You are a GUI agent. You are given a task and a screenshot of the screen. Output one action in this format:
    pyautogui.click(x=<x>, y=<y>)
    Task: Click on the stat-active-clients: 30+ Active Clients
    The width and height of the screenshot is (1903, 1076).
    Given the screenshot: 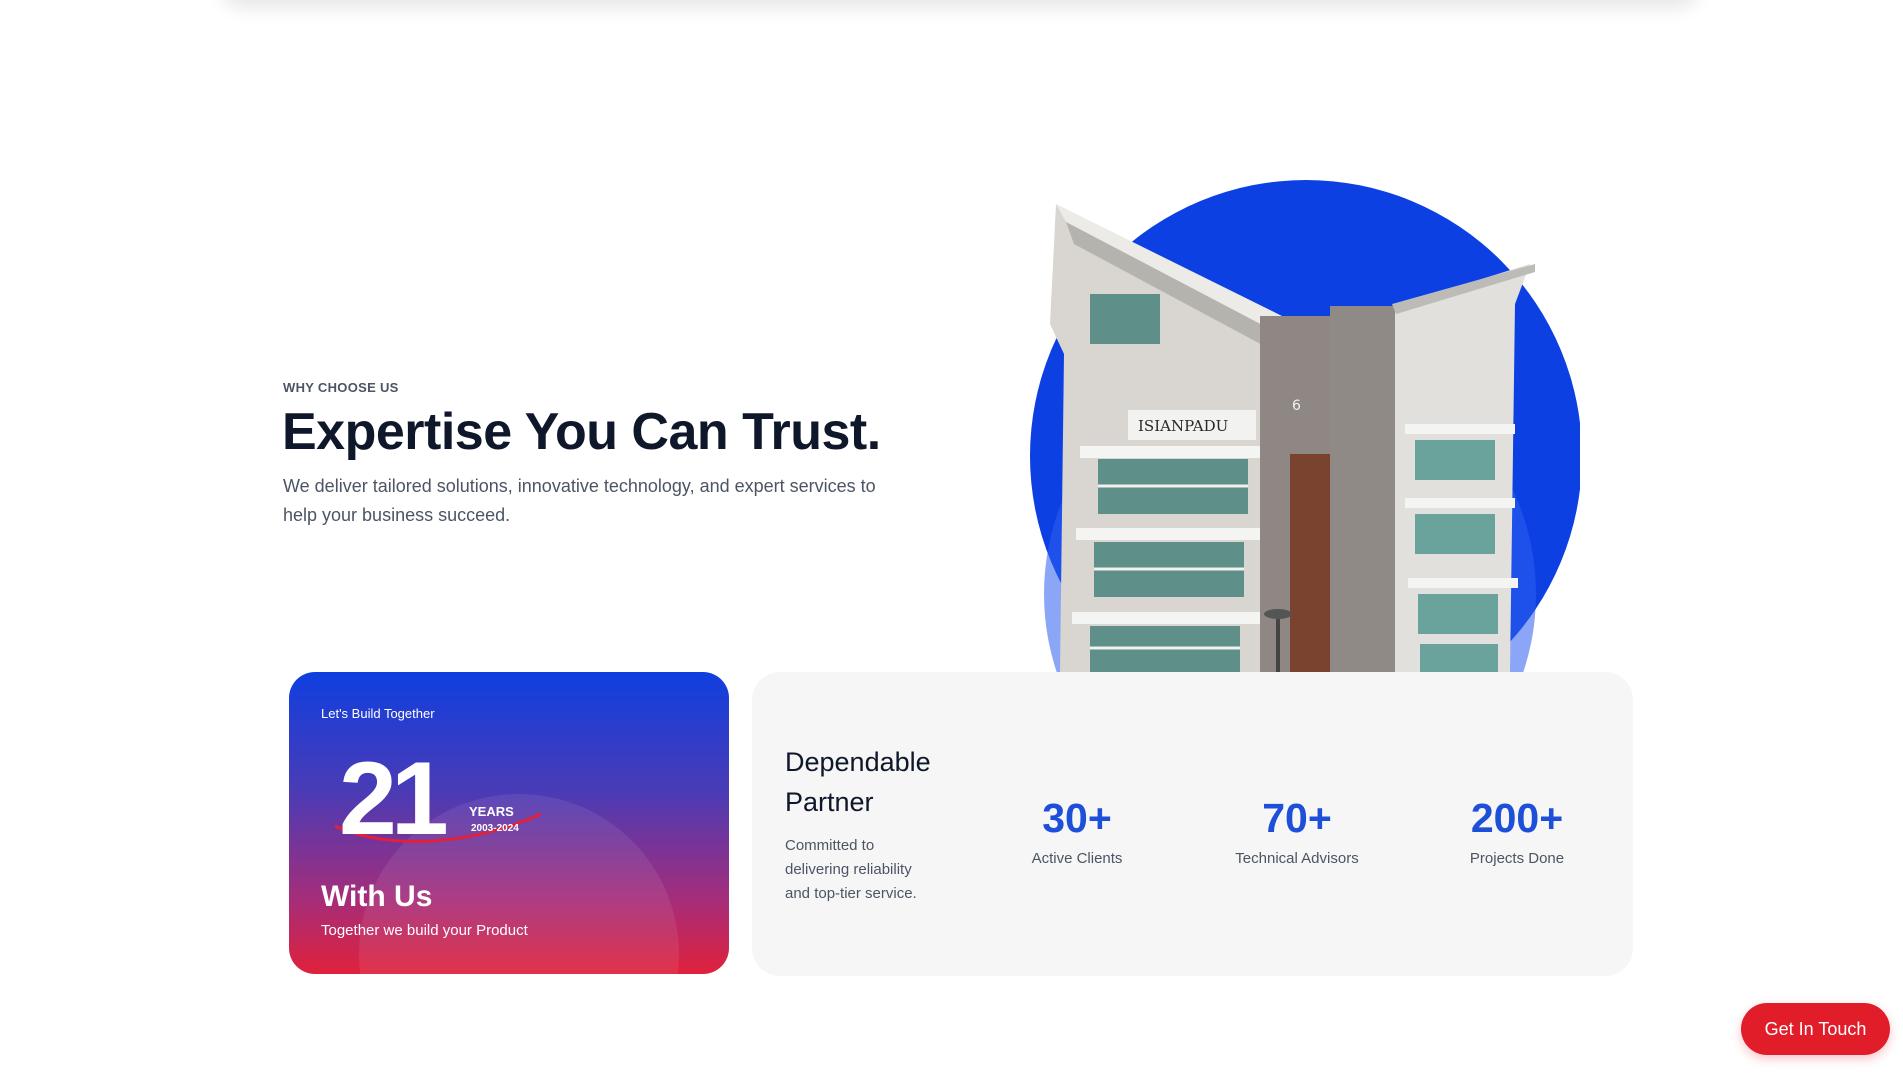 What is the action you would take?
    pyautogui.click(x=1077, y=830)
    